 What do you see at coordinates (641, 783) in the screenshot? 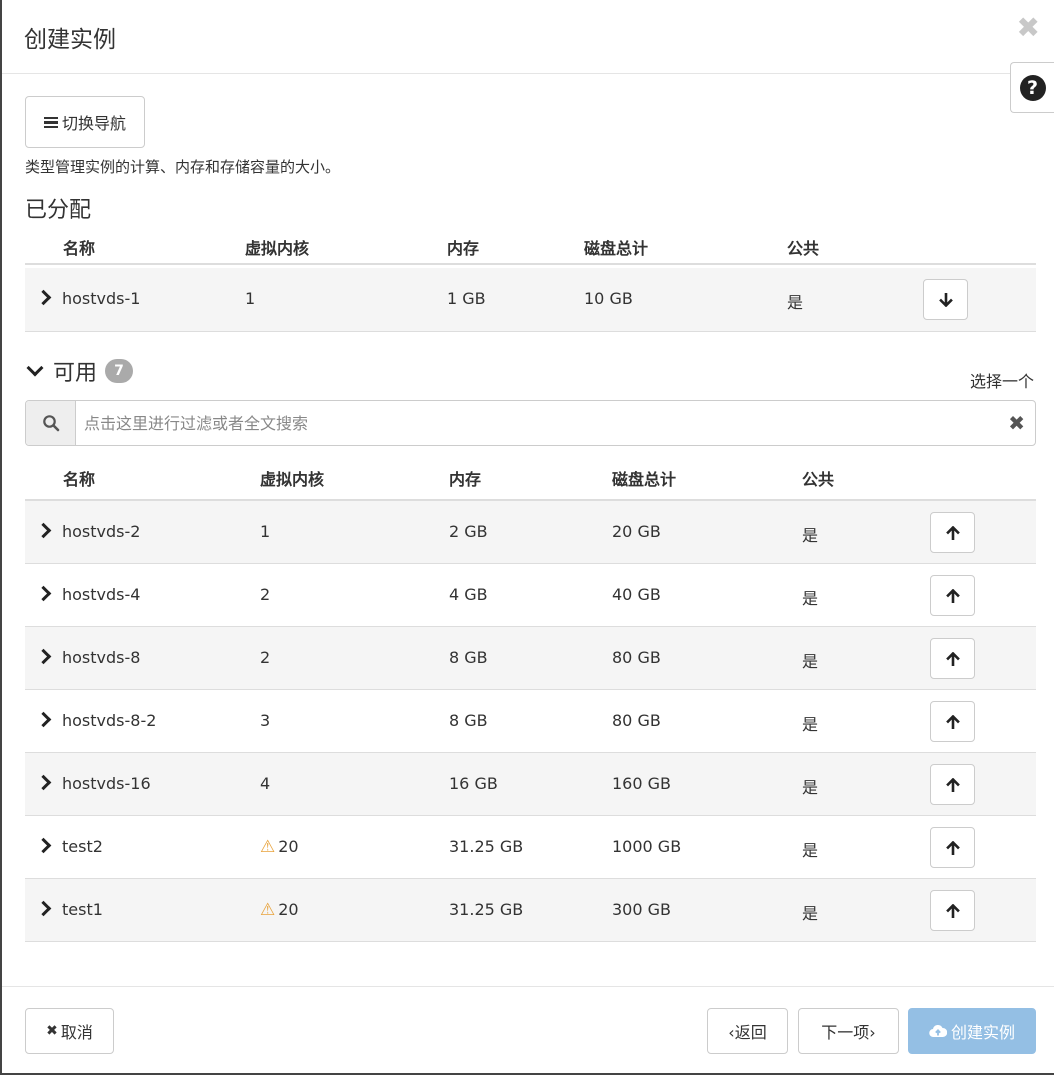
I see `flavor-disk: 160 GB` at bounding box center [641, 783].